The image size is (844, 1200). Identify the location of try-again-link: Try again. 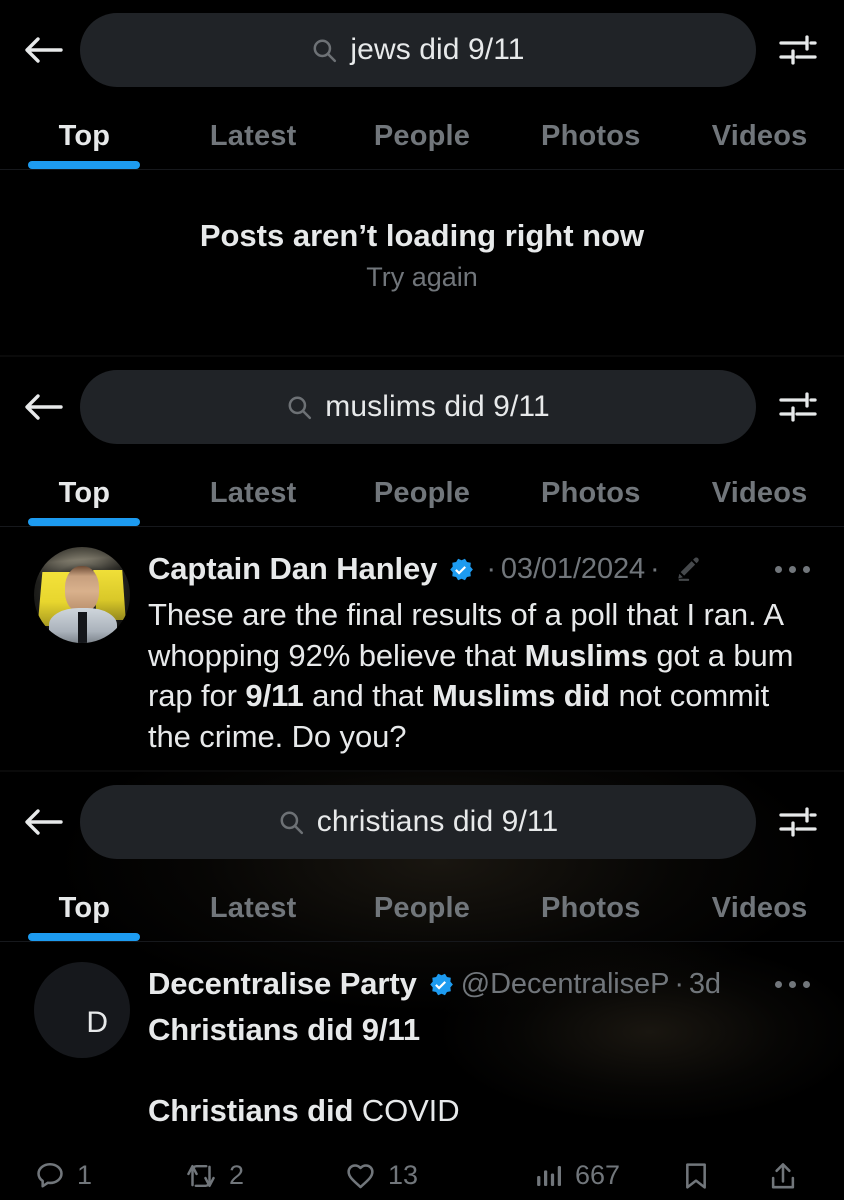
(422, 277).